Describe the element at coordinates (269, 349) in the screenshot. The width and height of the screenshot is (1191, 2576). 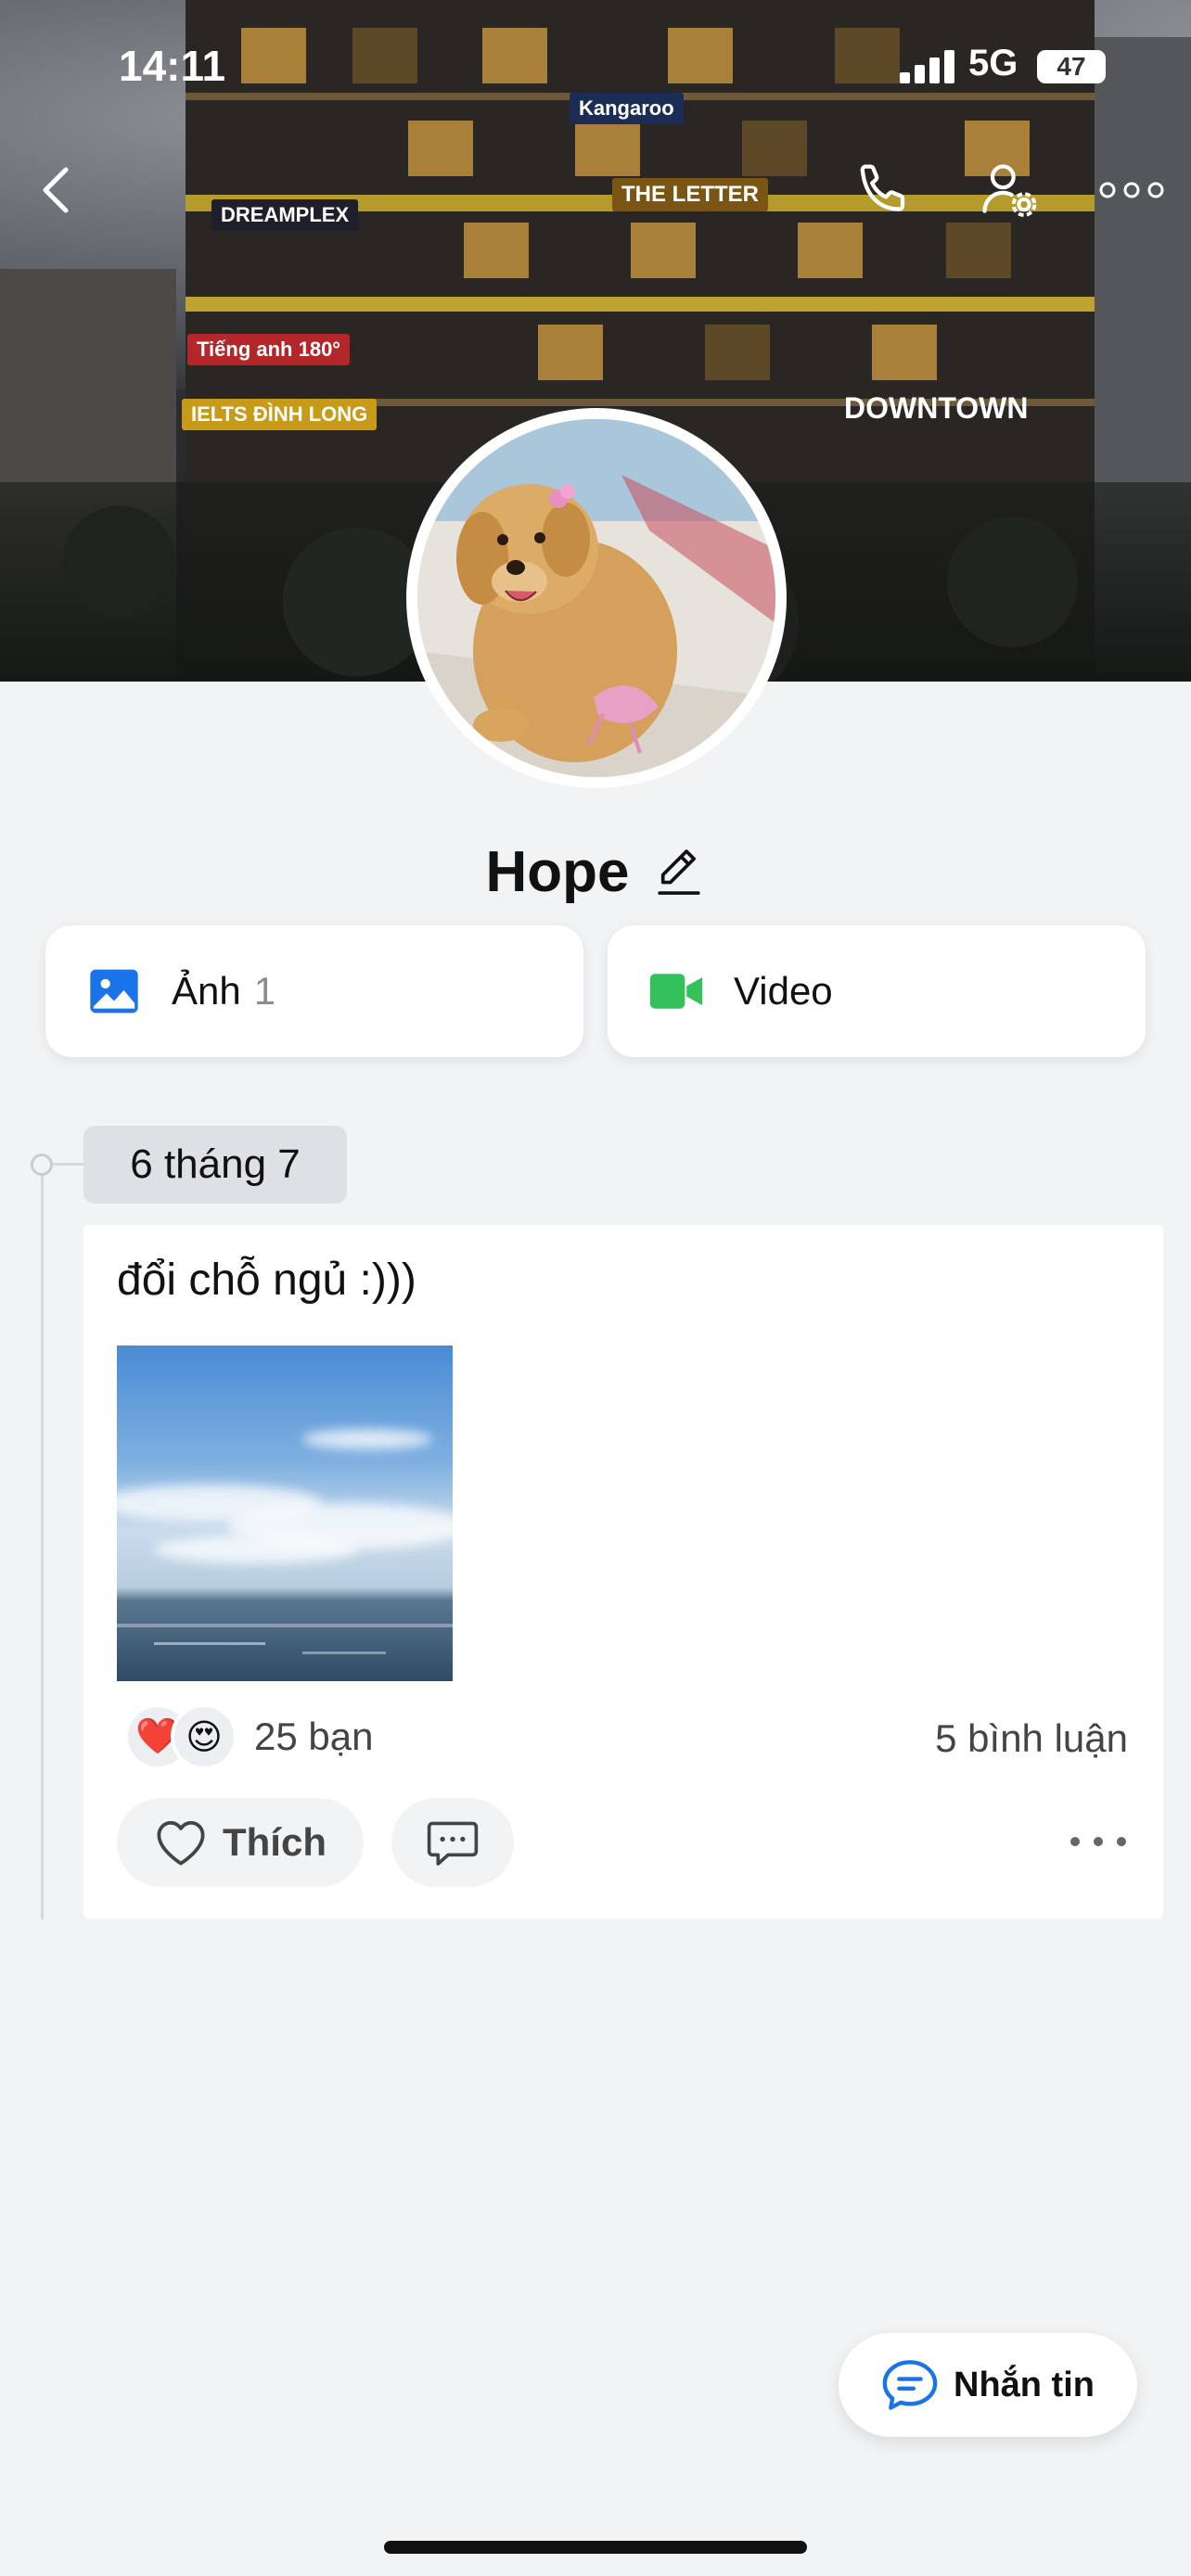
I see `cover-sign: Tiếng anh 180°` at that location.